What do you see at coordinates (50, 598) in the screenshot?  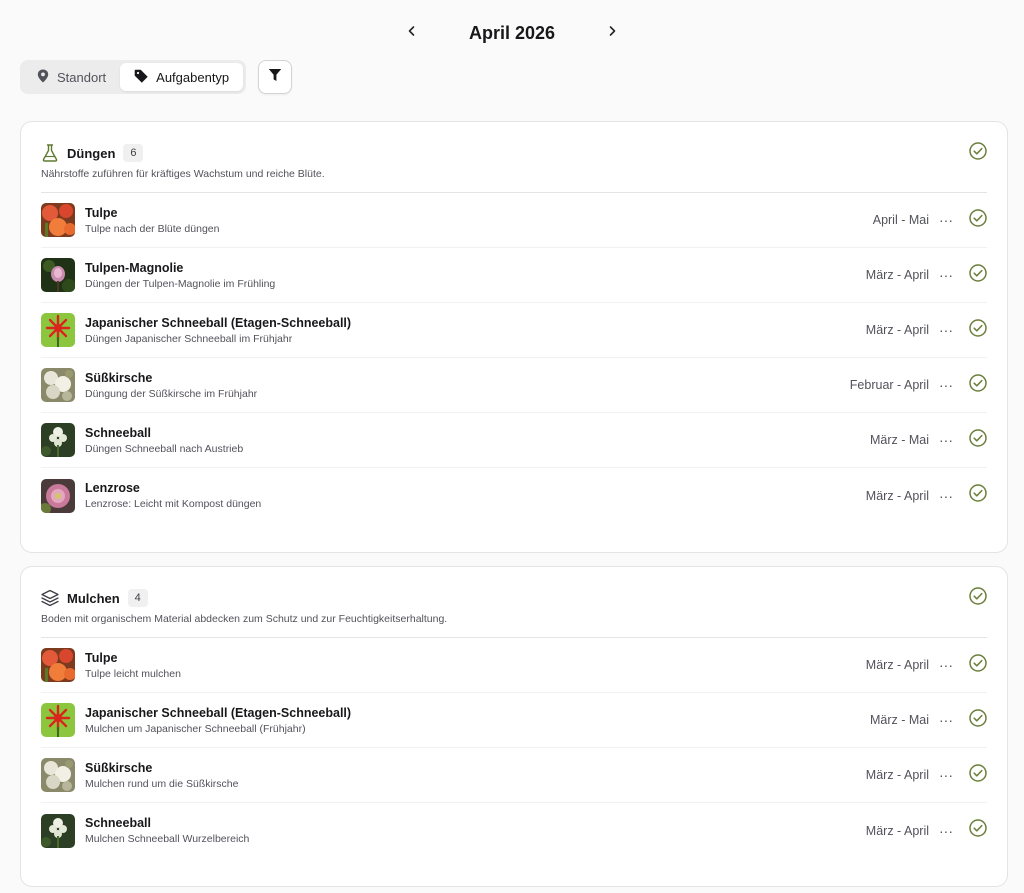 I see `layers-icon` at bounding box center [50, 598].